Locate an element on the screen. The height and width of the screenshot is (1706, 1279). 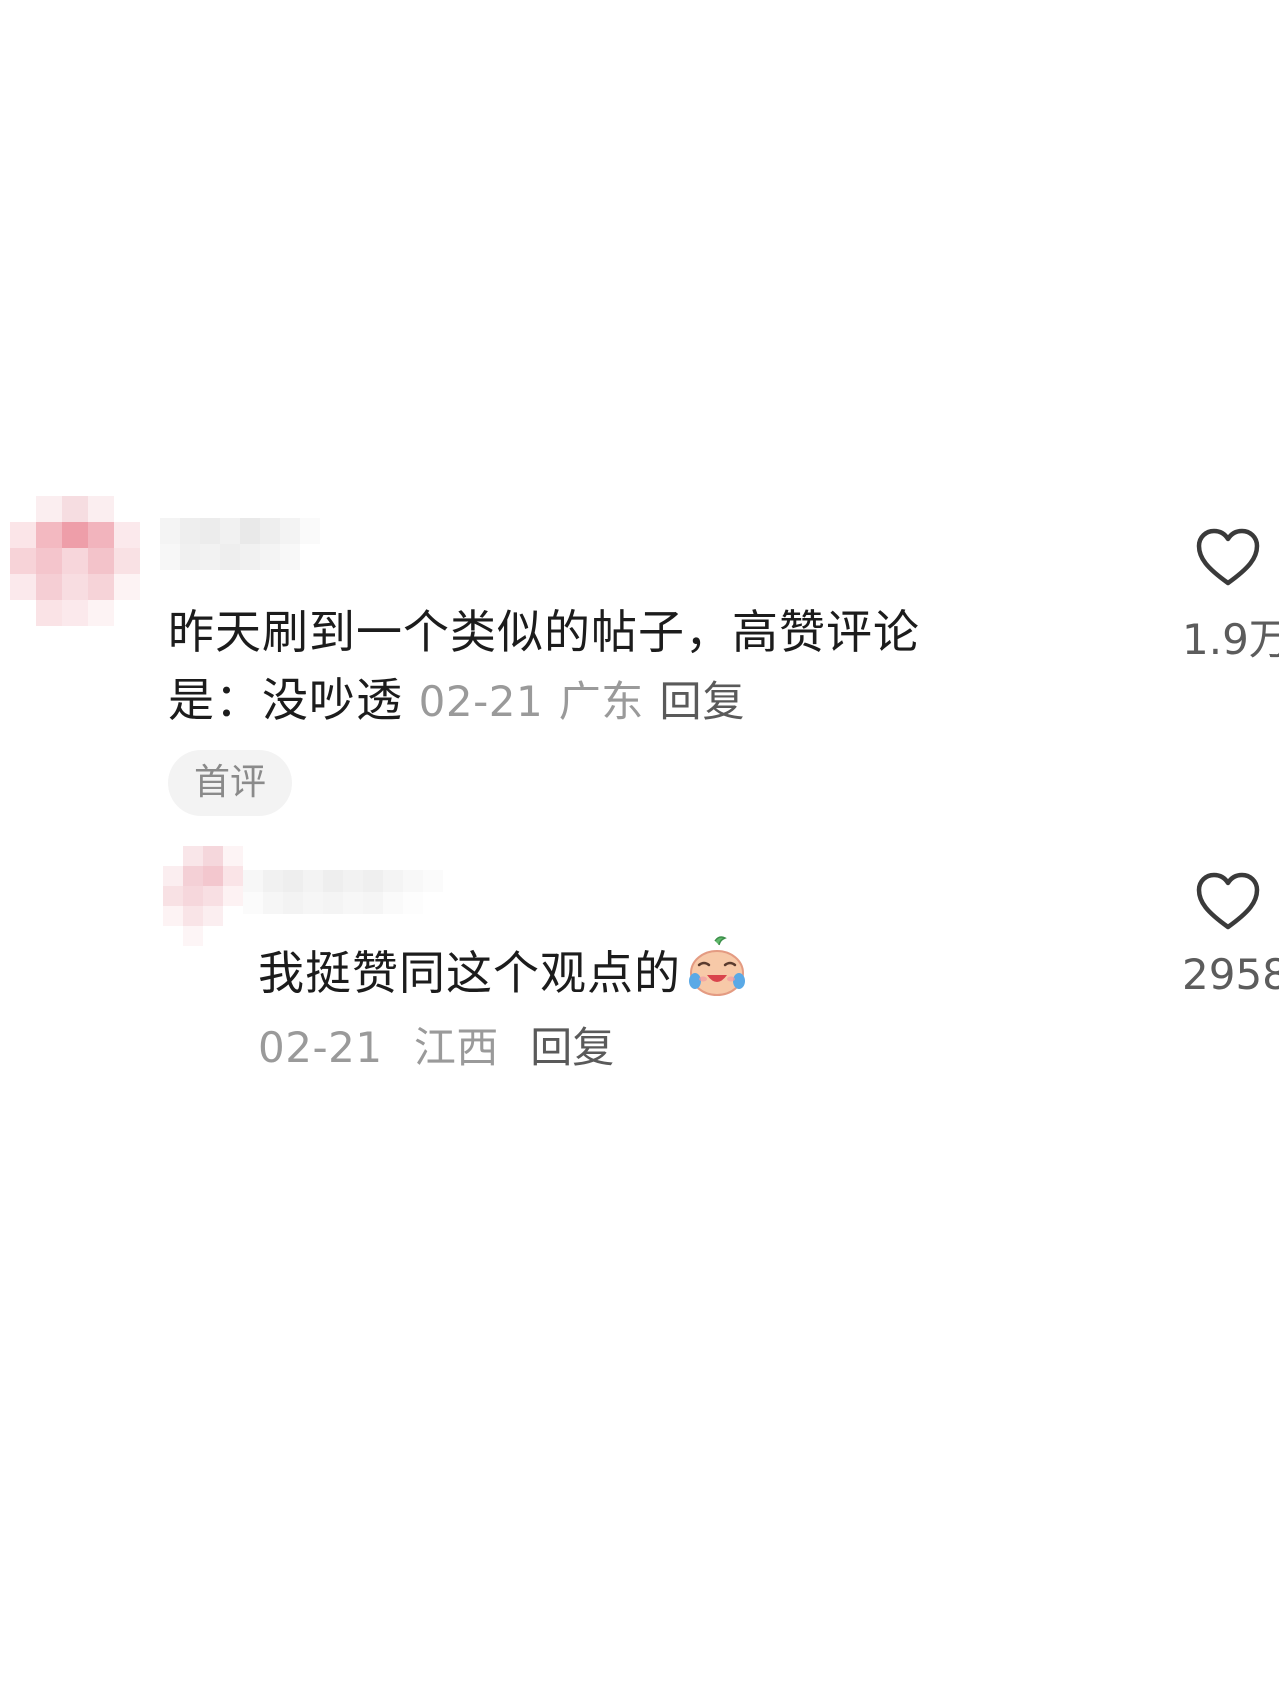
like-button: 1.9万 is located at coordinates (1223, 597).